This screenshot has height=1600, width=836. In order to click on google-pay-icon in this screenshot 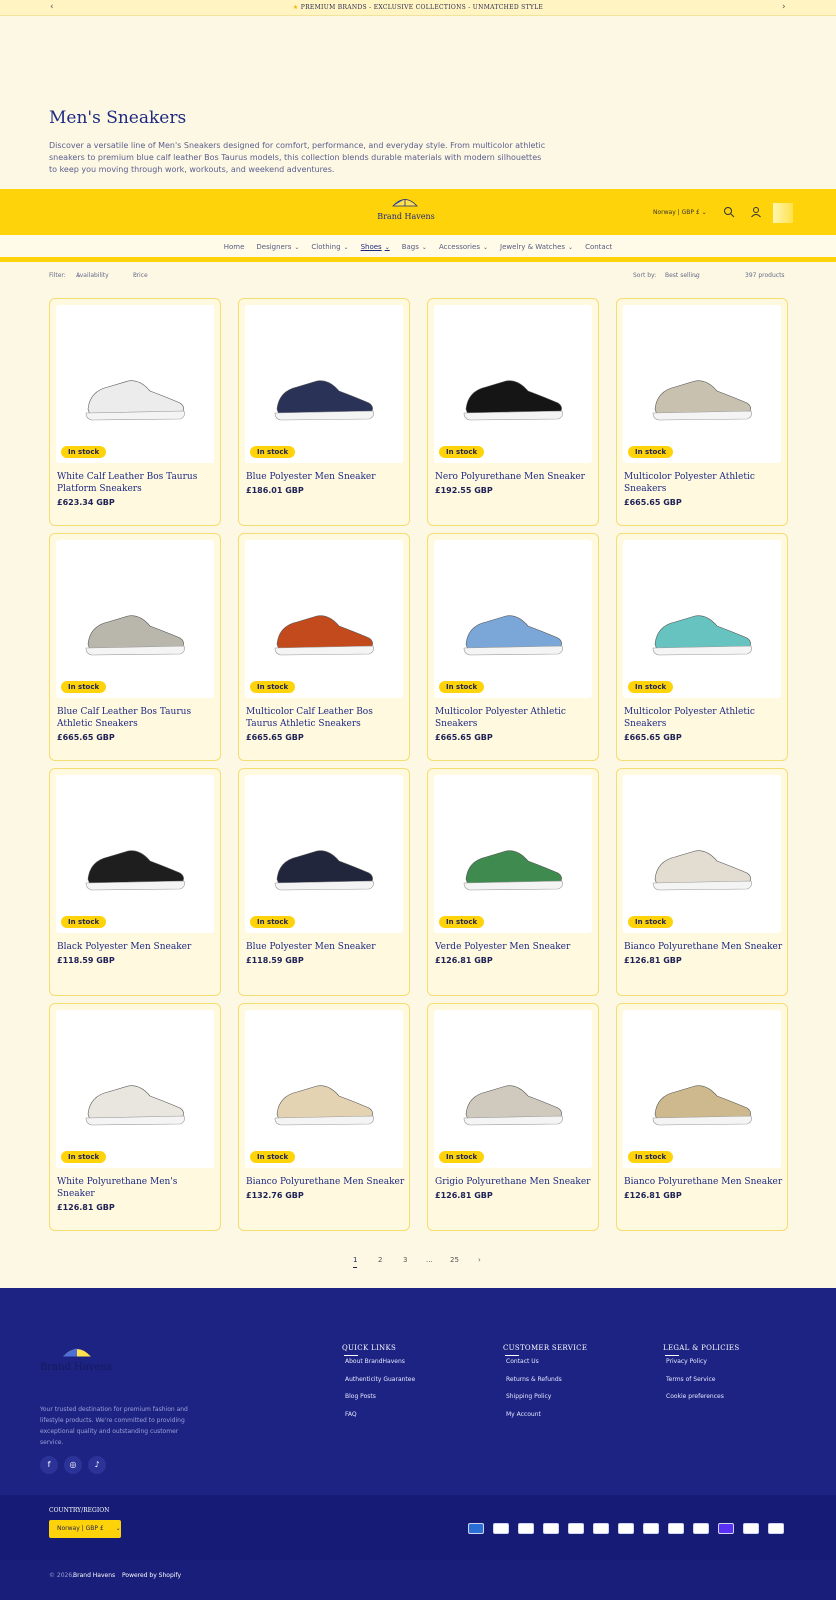, I will do `click(601, 1528)`.